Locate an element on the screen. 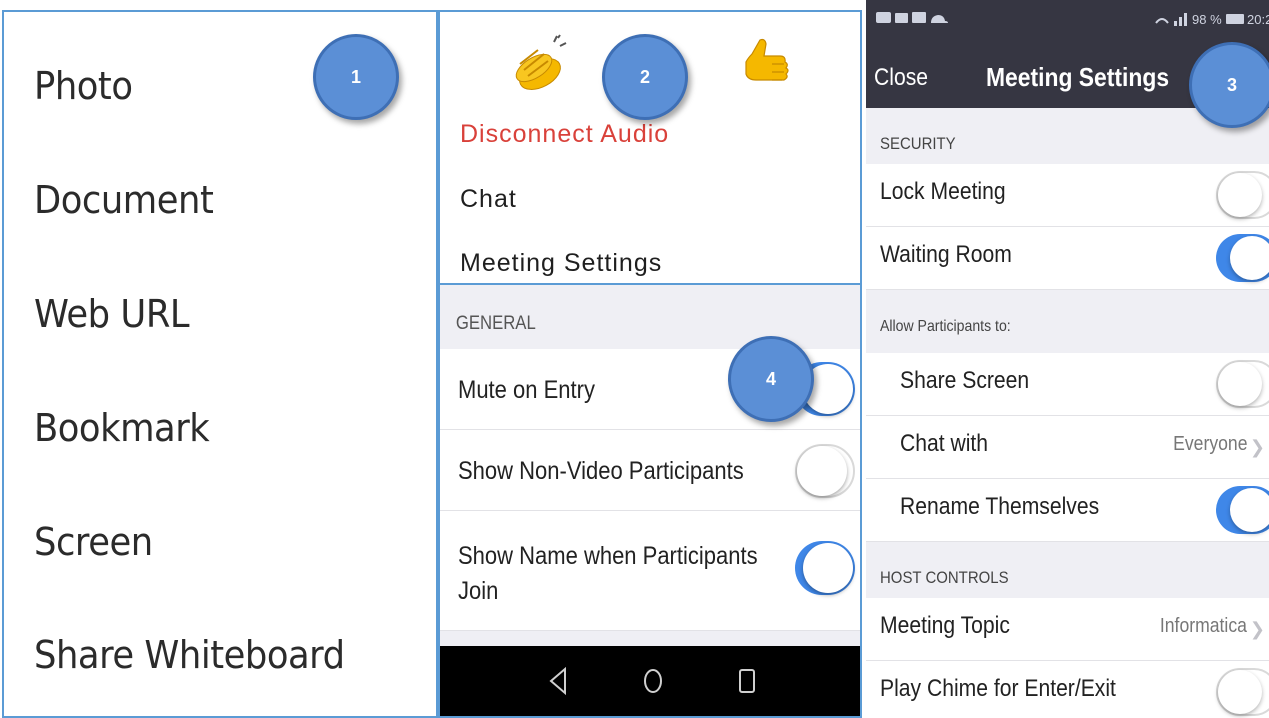 This screenshot has width=1269, height=718. share-screen-toggle is located at coordinates (1242, 384).